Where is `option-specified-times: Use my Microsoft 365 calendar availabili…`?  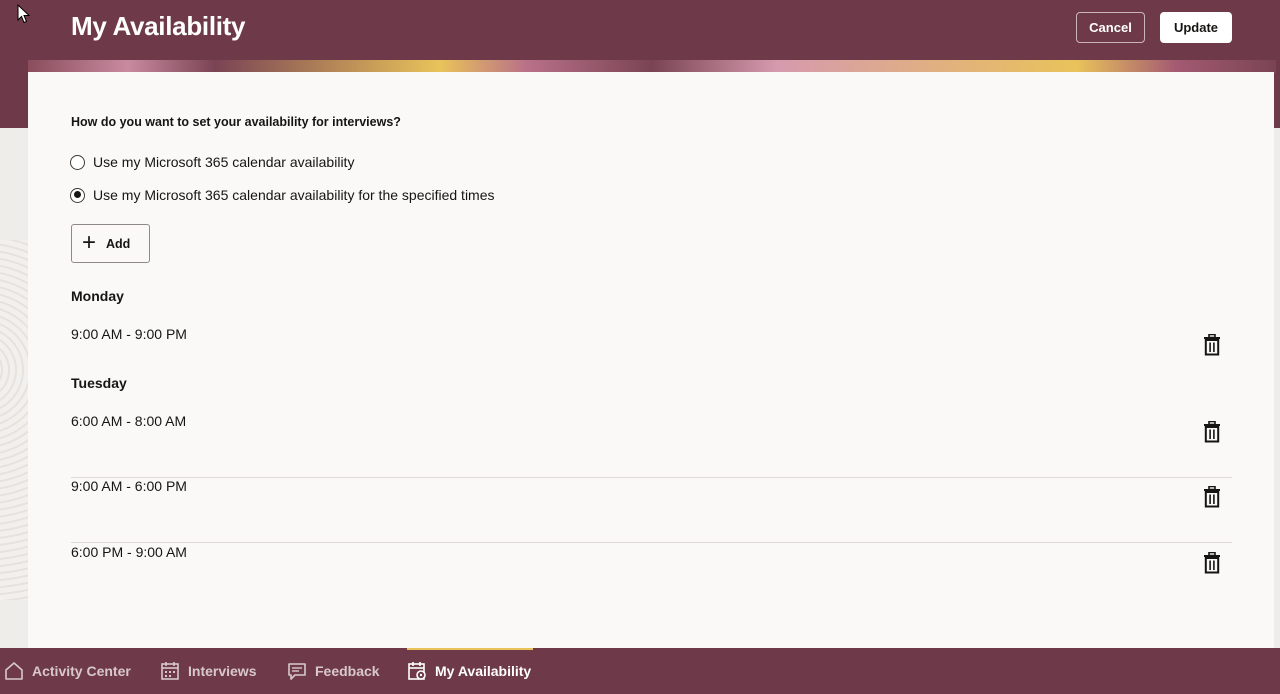 option-specified-times: Use my Microsoft 365 calendar availabili… is located at coordinates (282, 195).